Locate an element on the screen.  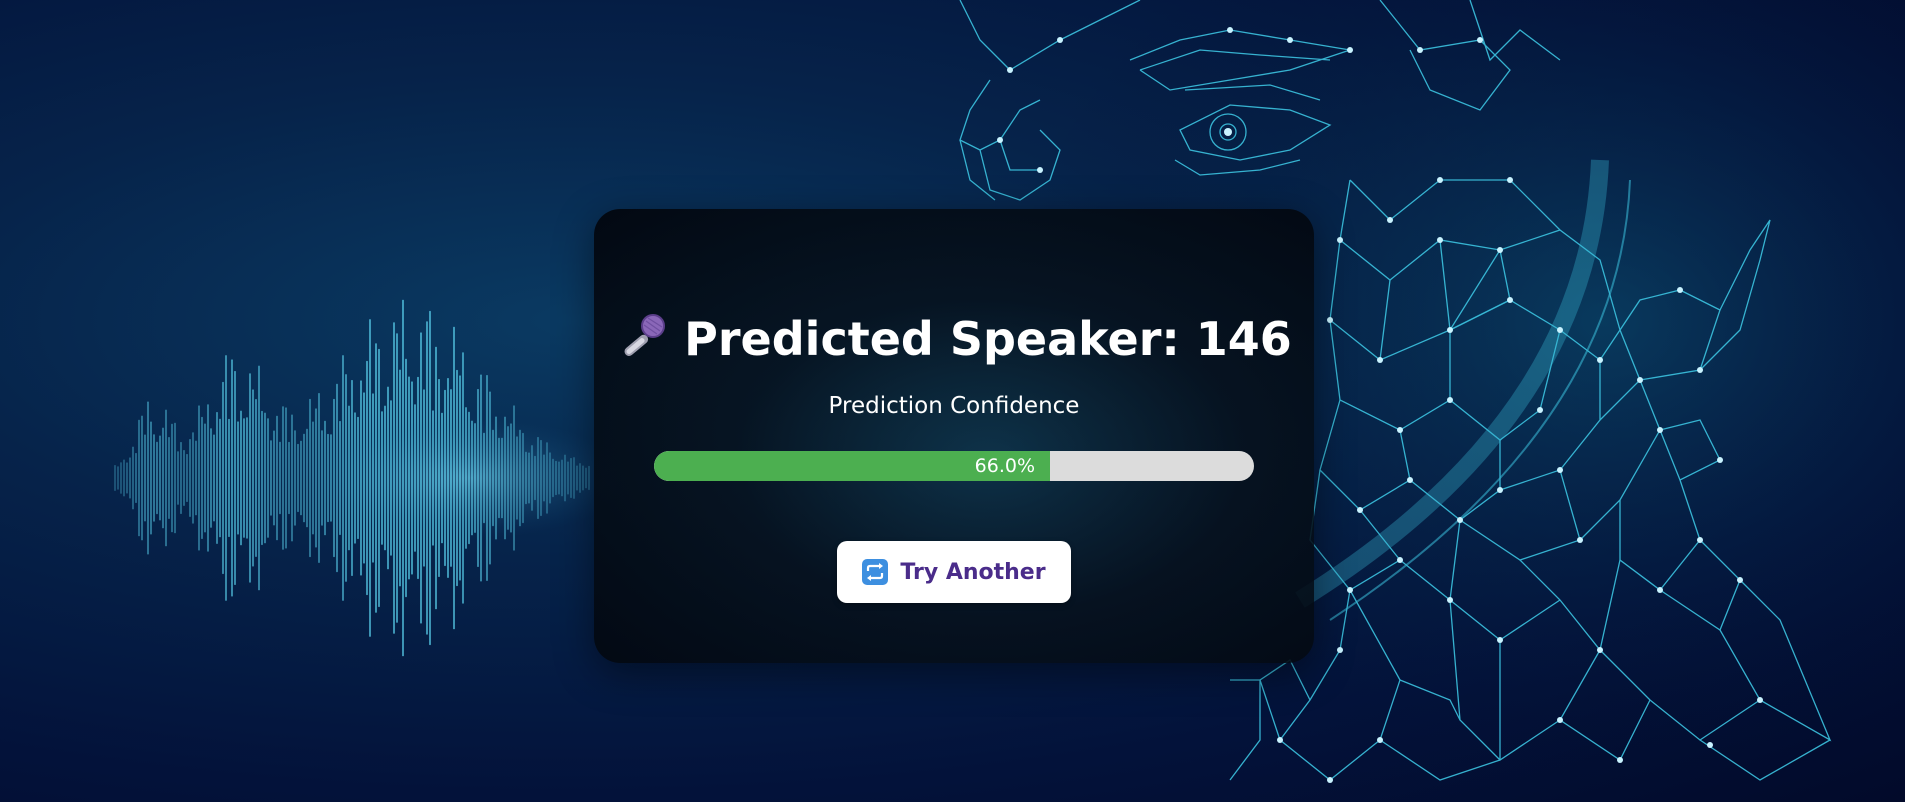
title-prefix: Predicted Speaker: is located at coordinates (940, 339).